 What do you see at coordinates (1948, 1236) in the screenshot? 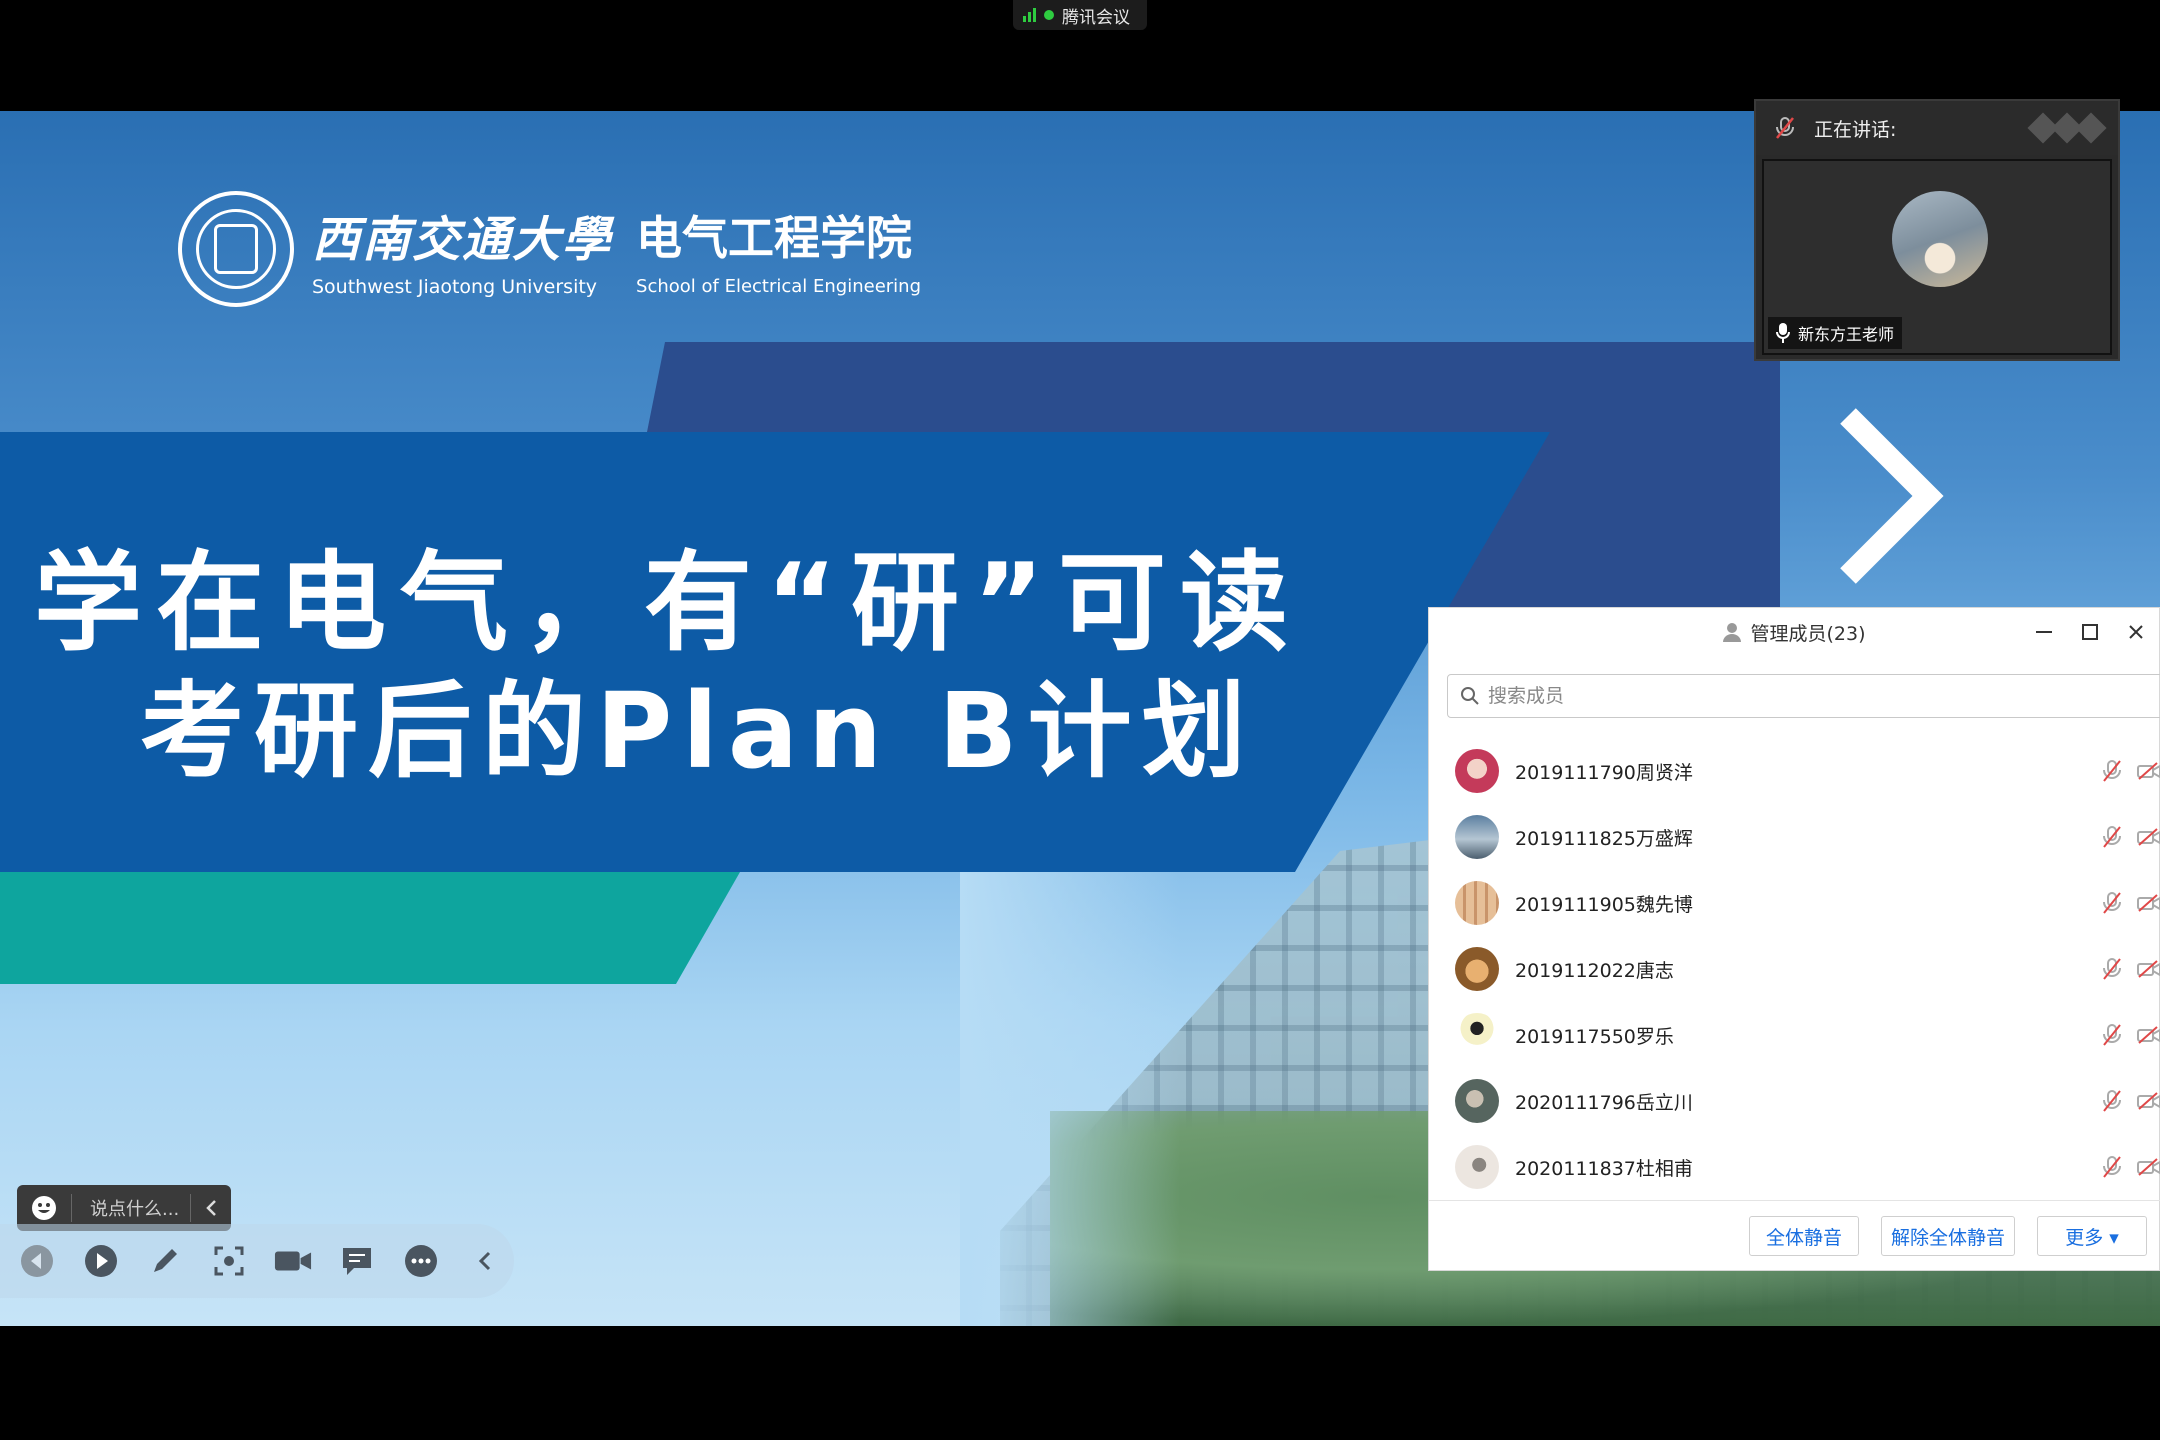
I see `unmute-all-button: 解除全体静音` at bounding box center [1948, 1236].